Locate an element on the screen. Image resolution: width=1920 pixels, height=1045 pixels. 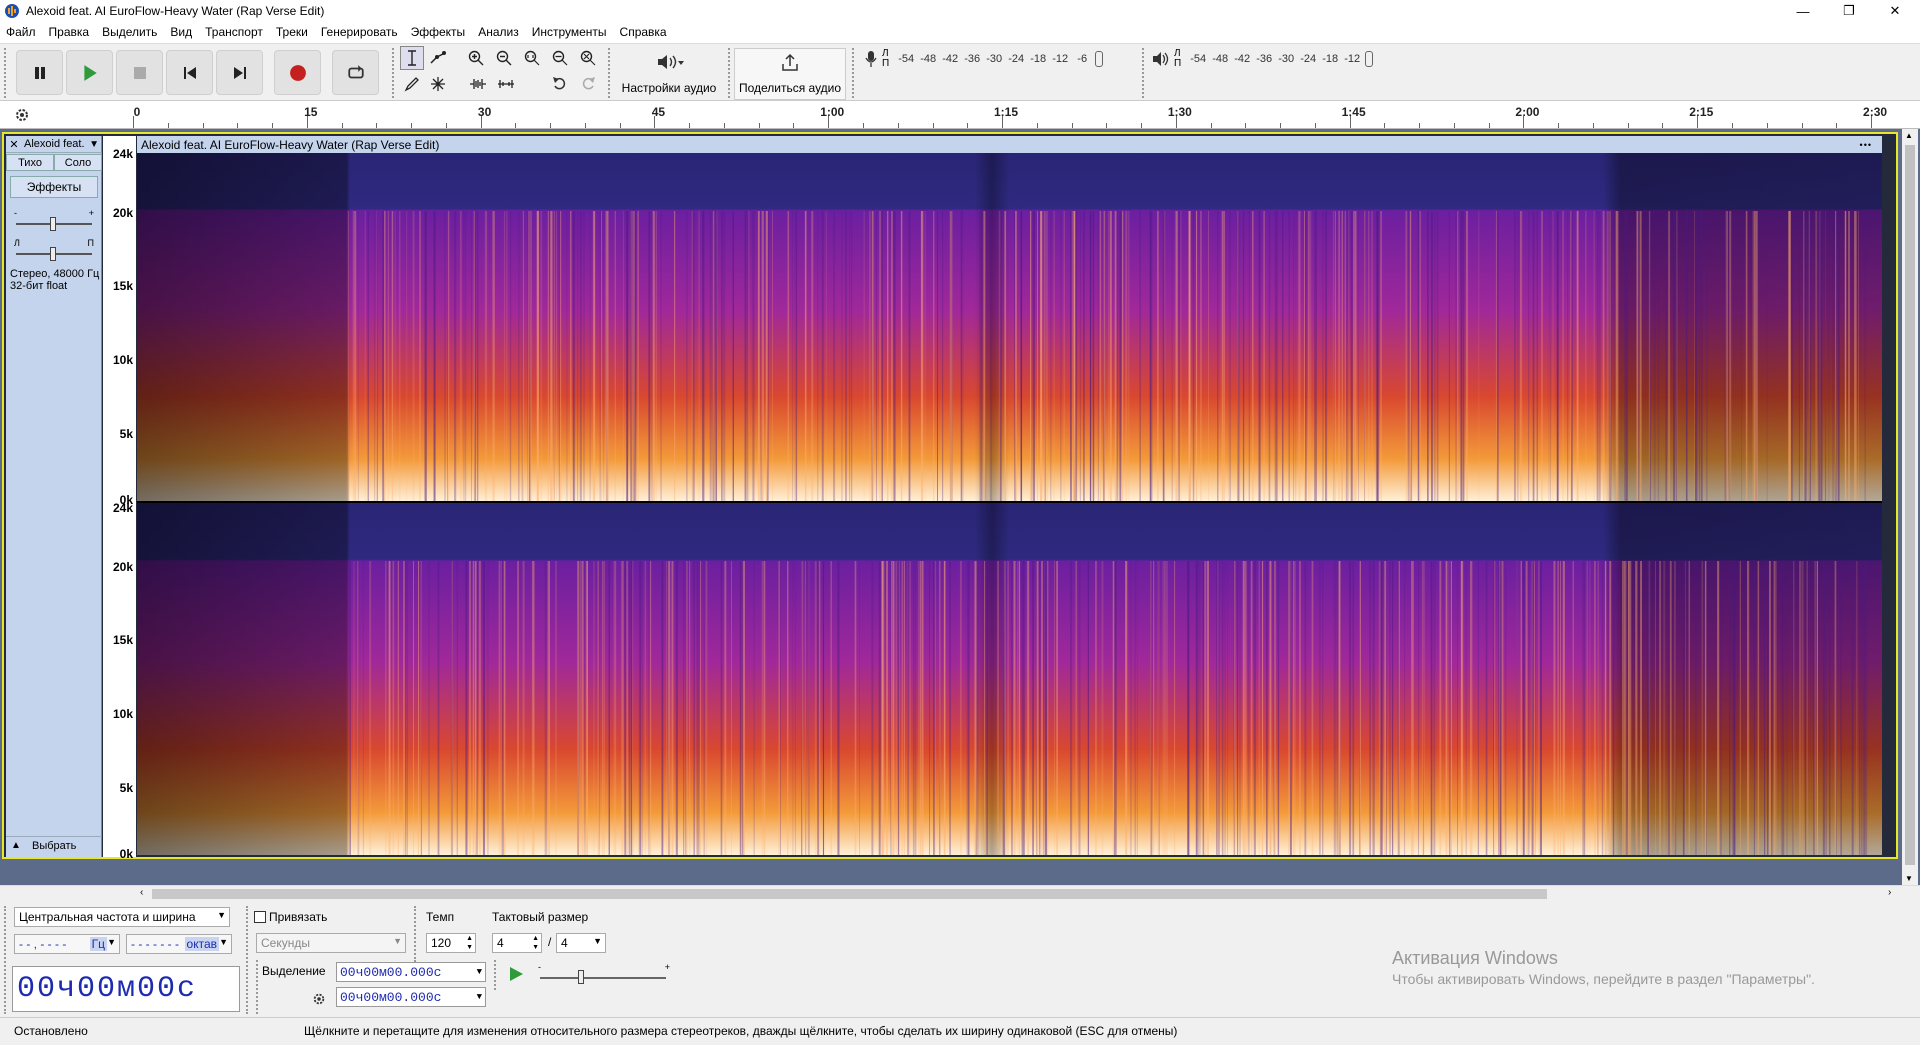
play-at-speed-icon is located at coordinates (516, 974).